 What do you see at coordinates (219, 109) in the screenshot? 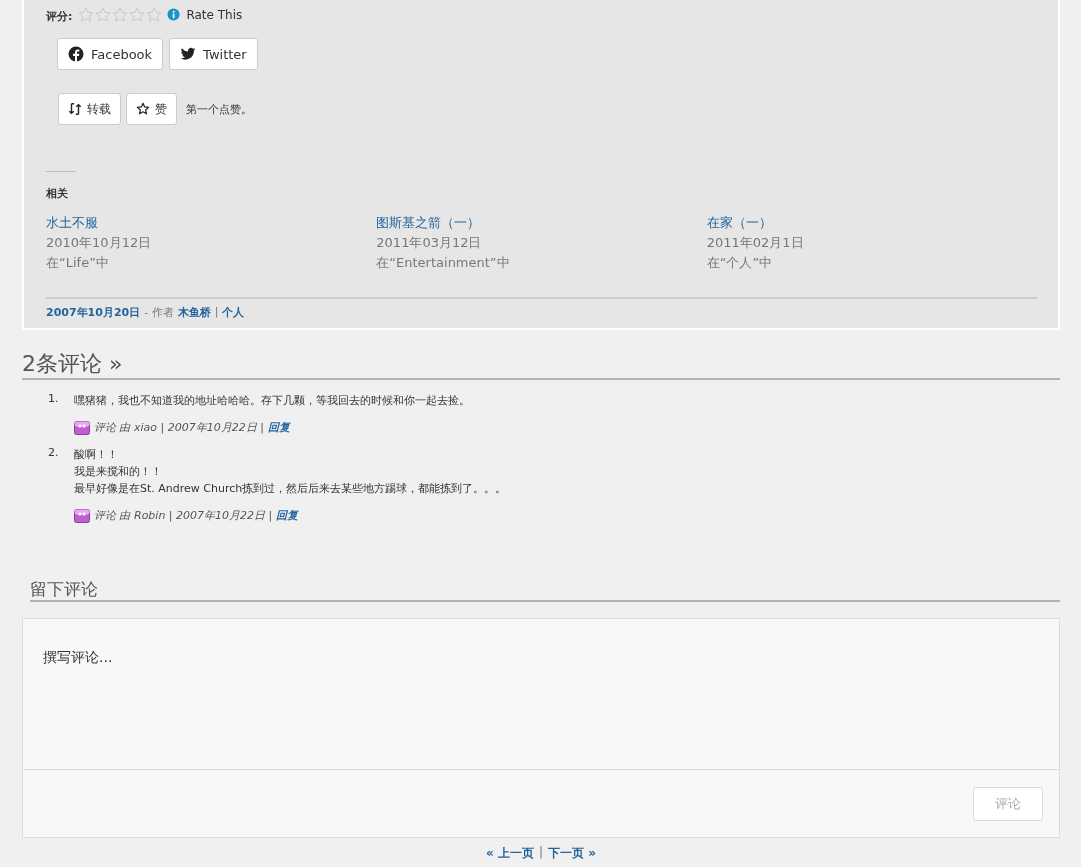
I see `like-note: 第一个点赞。` at bounding box center [219, 109].